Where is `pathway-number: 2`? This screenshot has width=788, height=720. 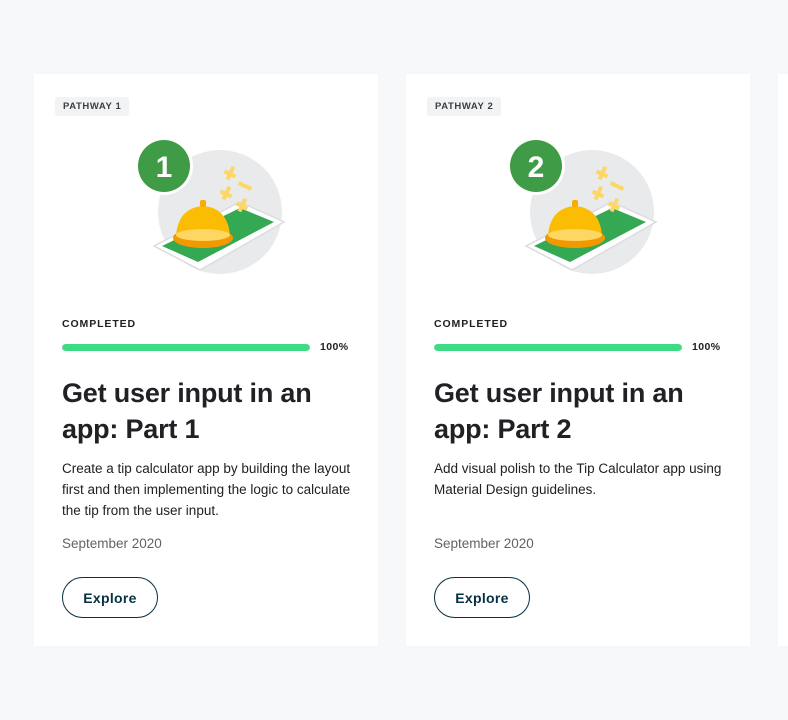
pathway-number: 2 is located at coordinates (536, 167).